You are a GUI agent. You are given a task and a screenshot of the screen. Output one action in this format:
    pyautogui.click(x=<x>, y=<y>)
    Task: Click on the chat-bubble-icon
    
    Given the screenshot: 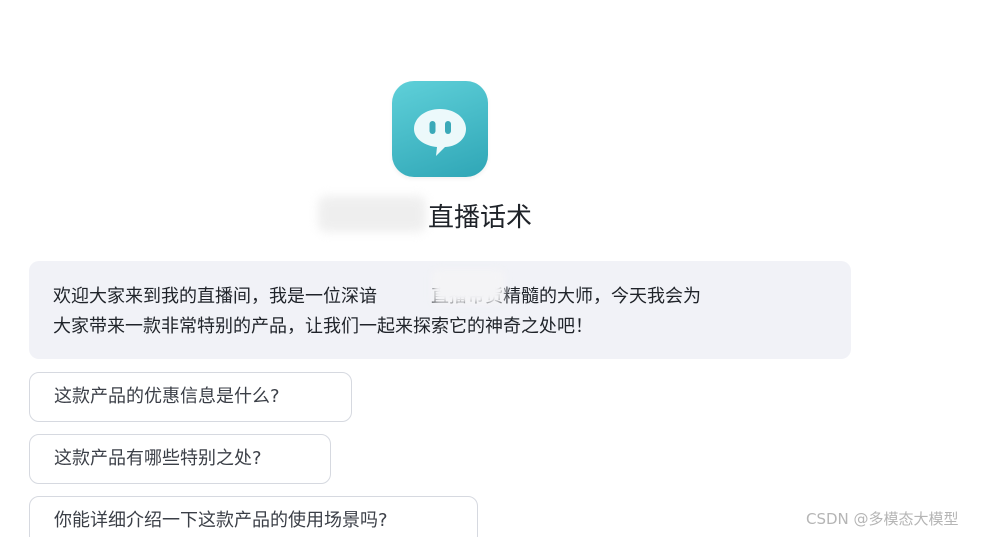 What is the action you would take?
    pyautogui.click(x=440, y=129)
    